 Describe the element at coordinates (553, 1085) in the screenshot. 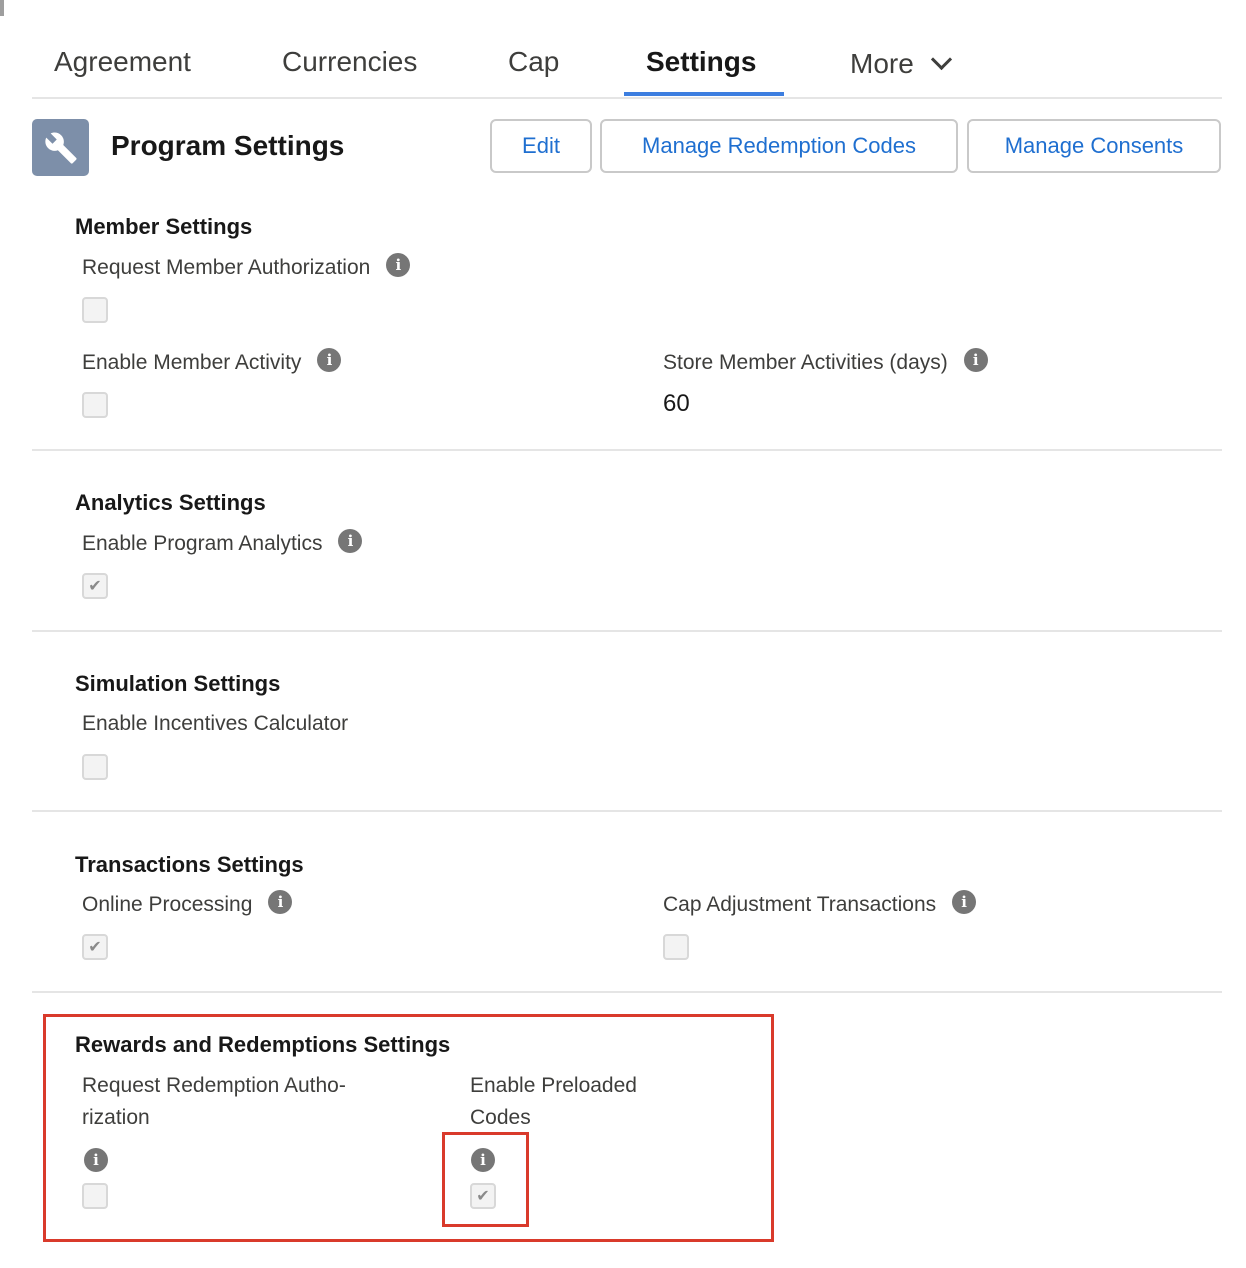

I see `enable-preloaded-codes-label-line1: Enable Preloaded` at that location.